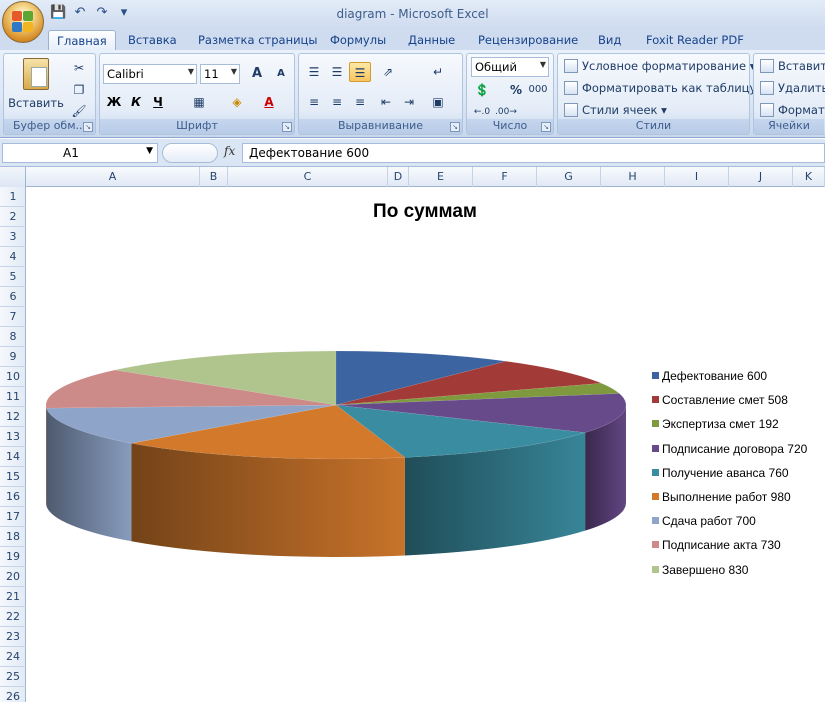 This screenshot has width=825, height=702. Describe the element at coordinates (136, 102) in the screenshot. I see `italic-button: К` at that location.